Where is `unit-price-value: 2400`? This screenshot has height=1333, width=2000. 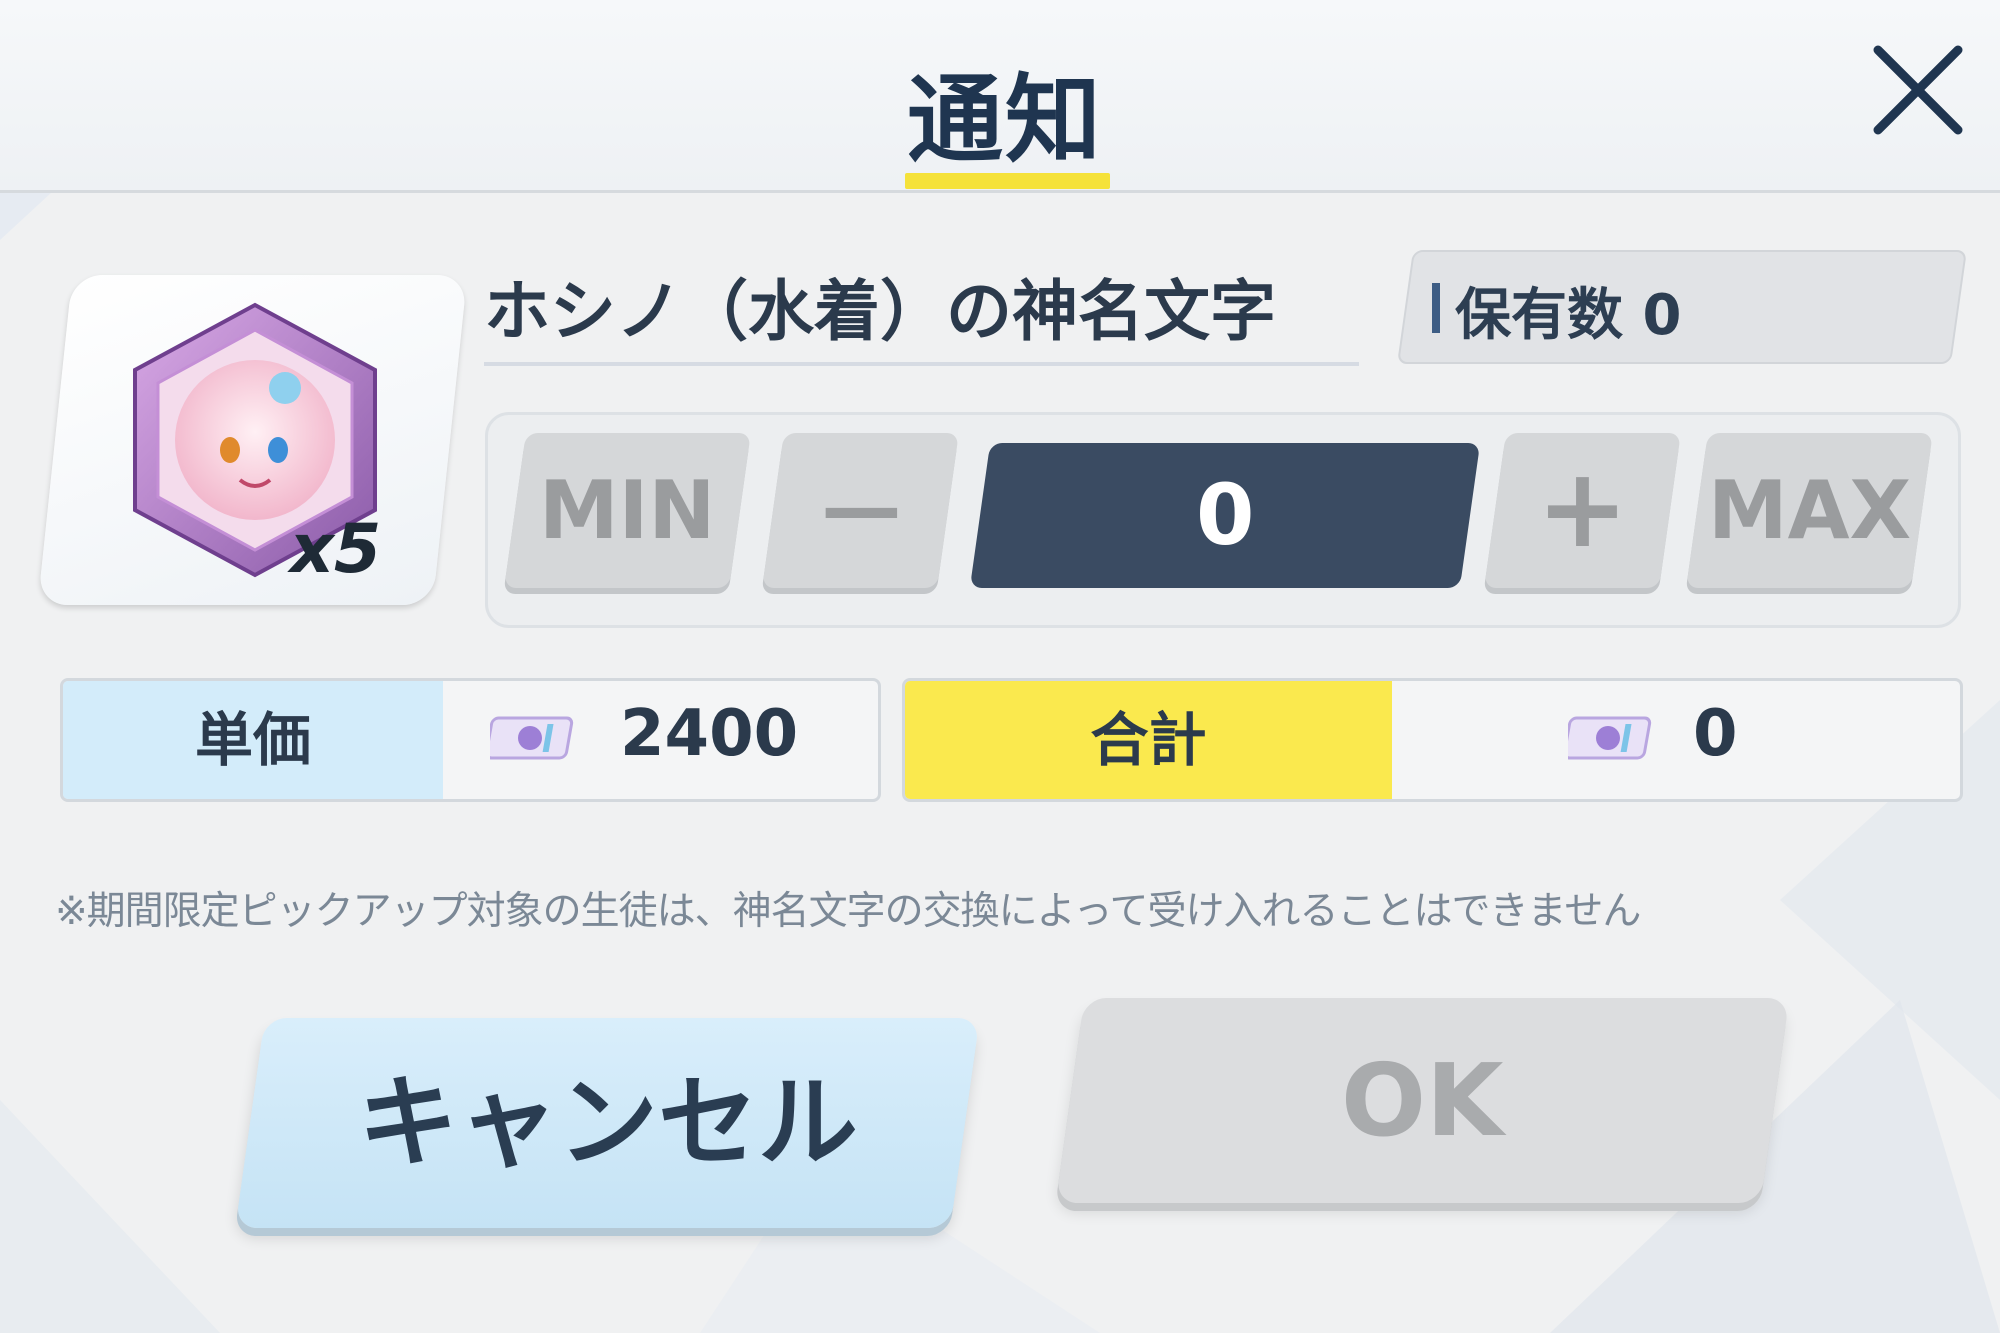 unit-price-value: 2400 is located at coordinates (709, 734).